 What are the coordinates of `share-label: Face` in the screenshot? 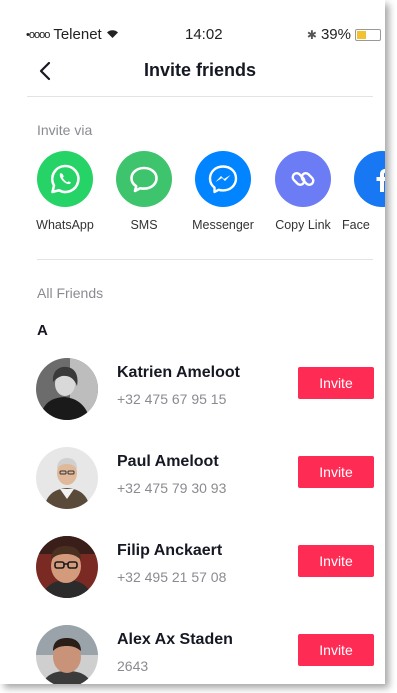 It's located at (356, 225).